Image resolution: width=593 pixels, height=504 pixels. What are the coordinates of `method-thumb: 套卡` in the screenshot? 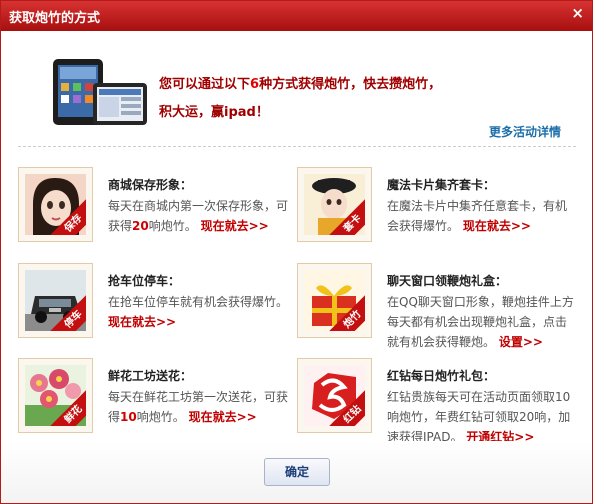 It's located at (334, 204).